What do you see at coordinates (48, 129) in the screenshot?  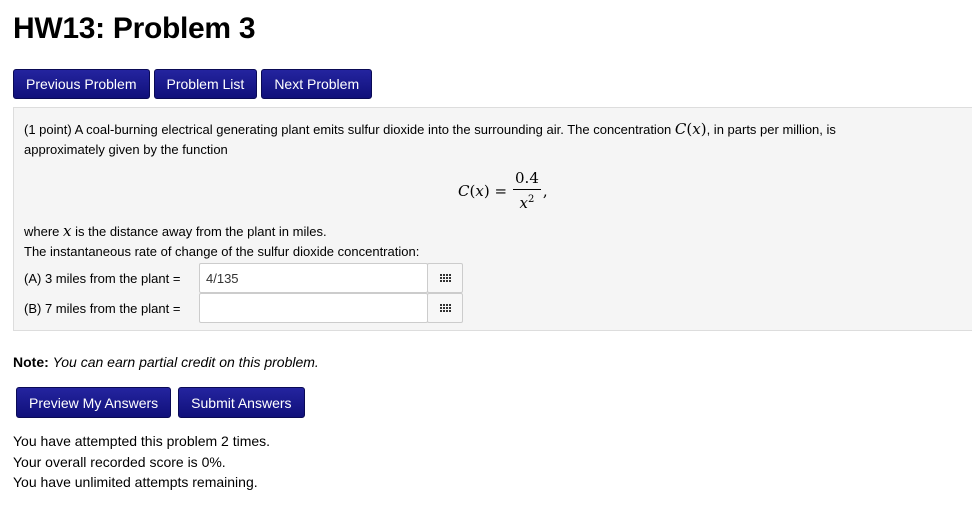 I see `point-value: (1 point)` at bounding box center [48, 129].